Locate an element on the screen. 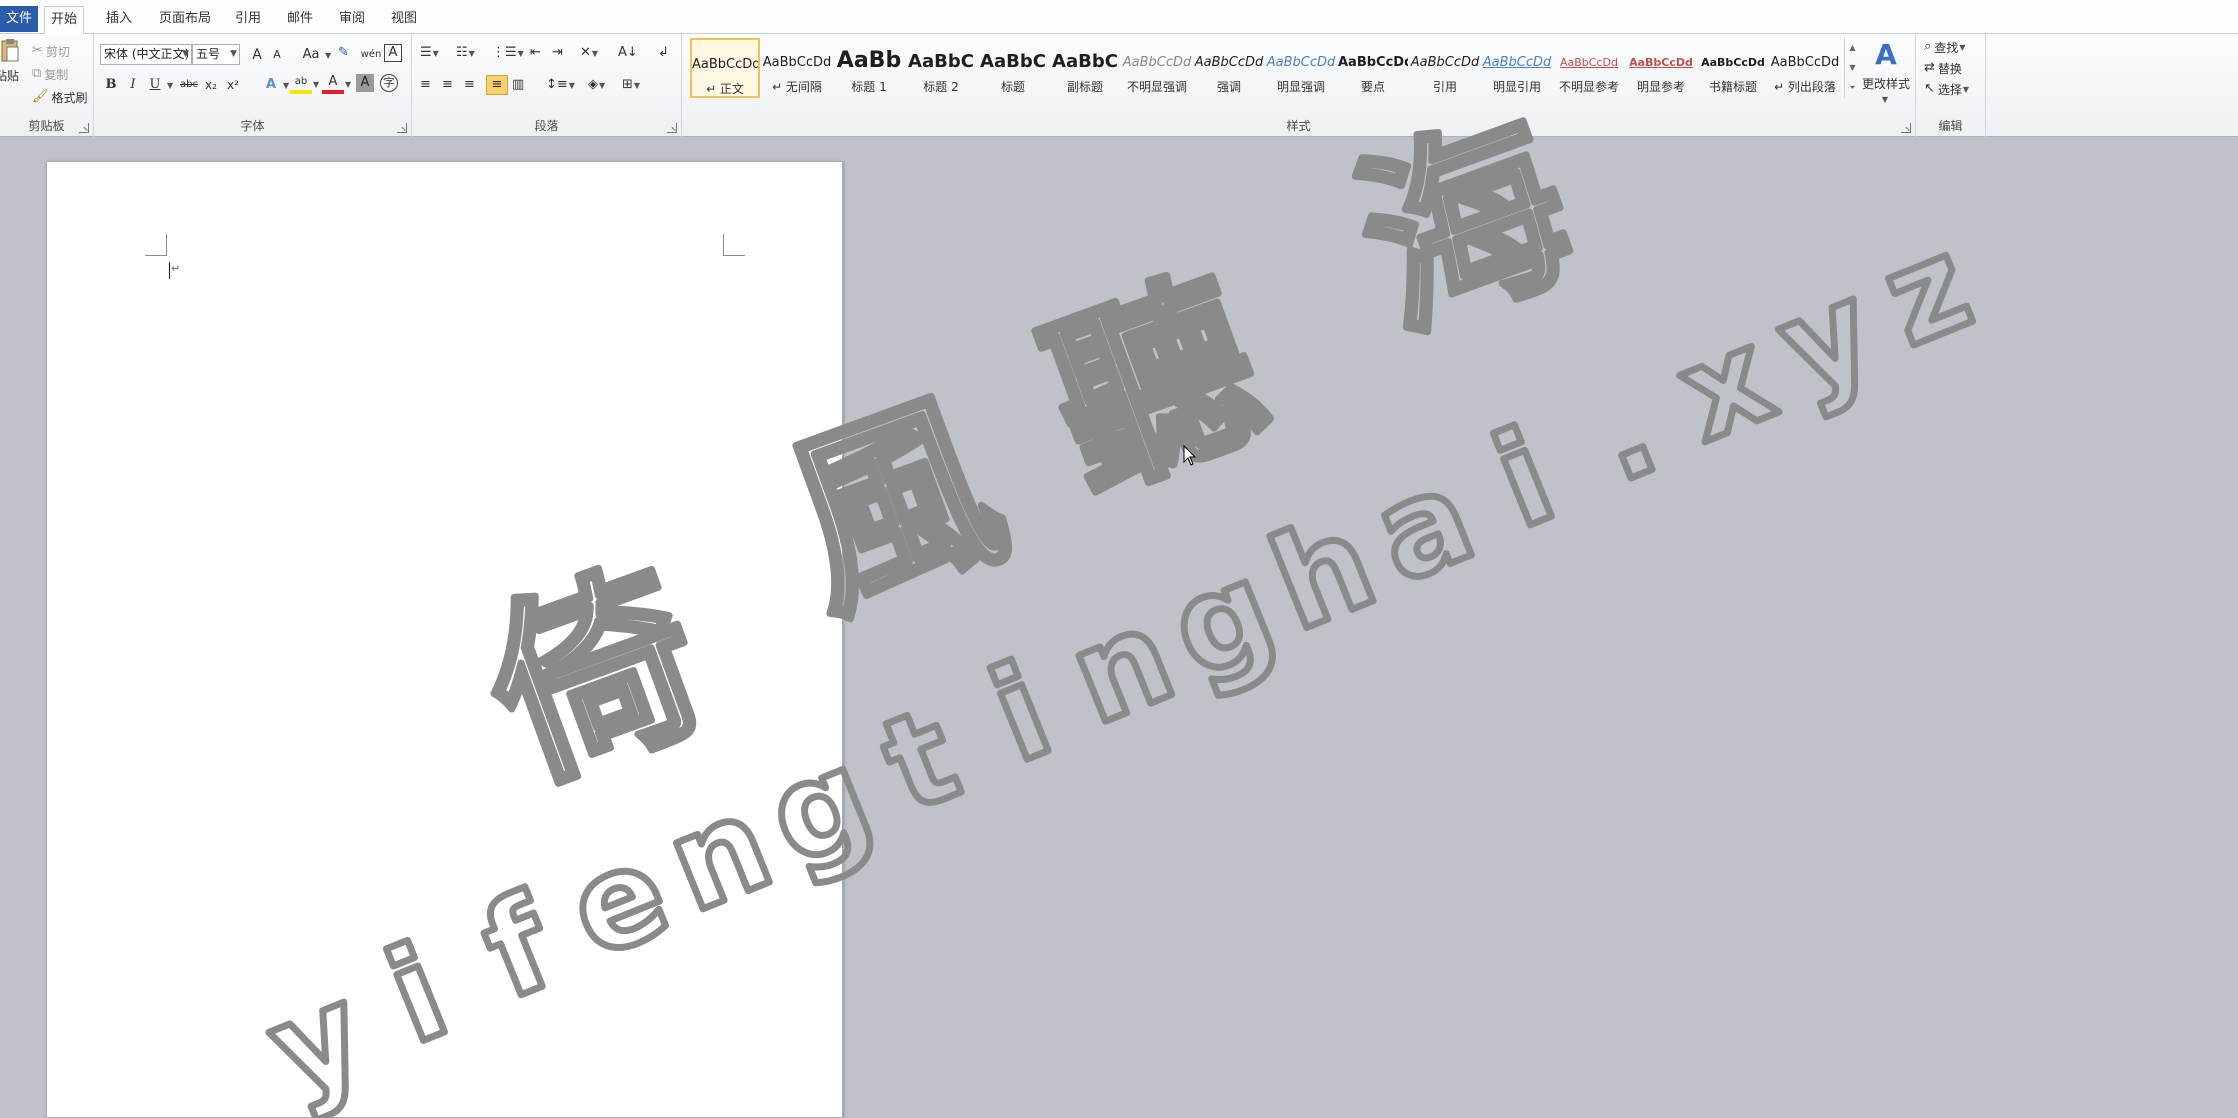 This screenshot has width=2238, height=1118. tab-home: 开始 is located at coordinates (64, 20).